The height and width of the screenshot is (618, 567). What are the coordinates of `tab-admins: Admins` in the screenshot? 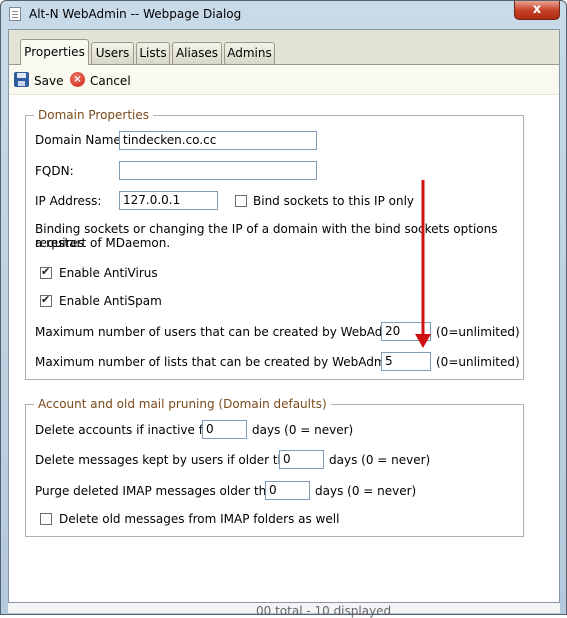 It's located at (249, 53).